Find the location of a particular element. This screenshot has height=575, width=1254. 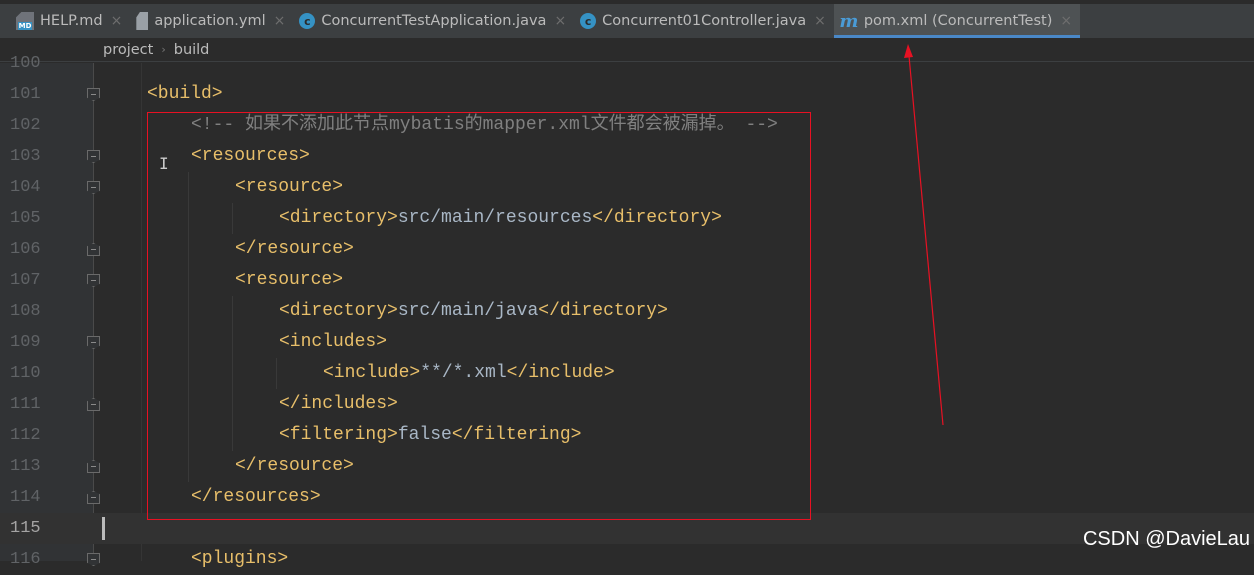

watermark: CSDN @DavieLau is located at coordinates (1166, 539).